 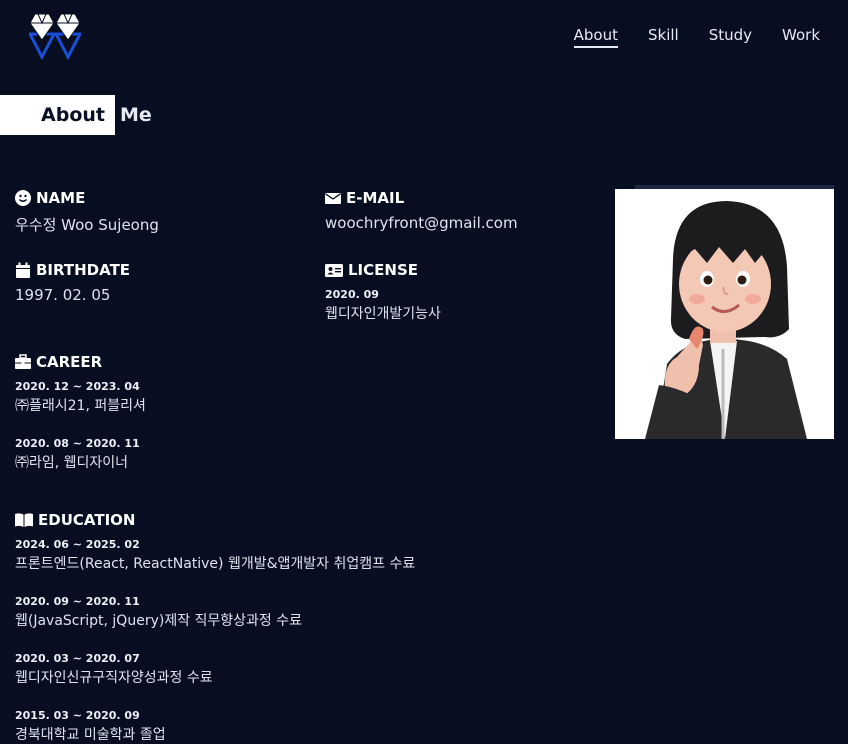 What do you see at coordinates (77, 601) in the screenshot?
I see `education-date: 2020. 09 ~ 2020. 11` at bounding box center [77, 601].